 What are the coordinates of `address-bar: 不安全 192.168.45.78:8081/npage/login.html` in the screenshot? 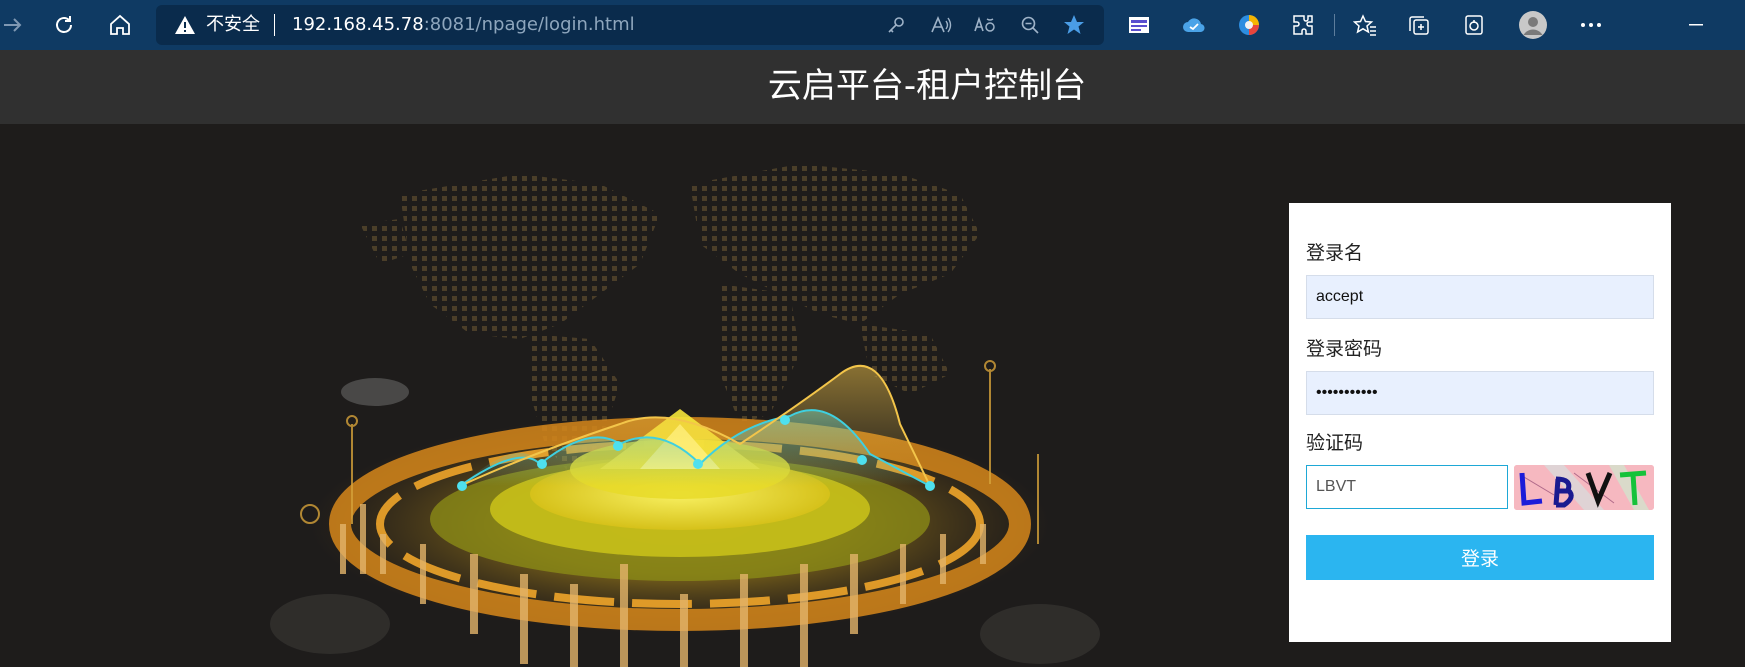 It's located at (630, 25).